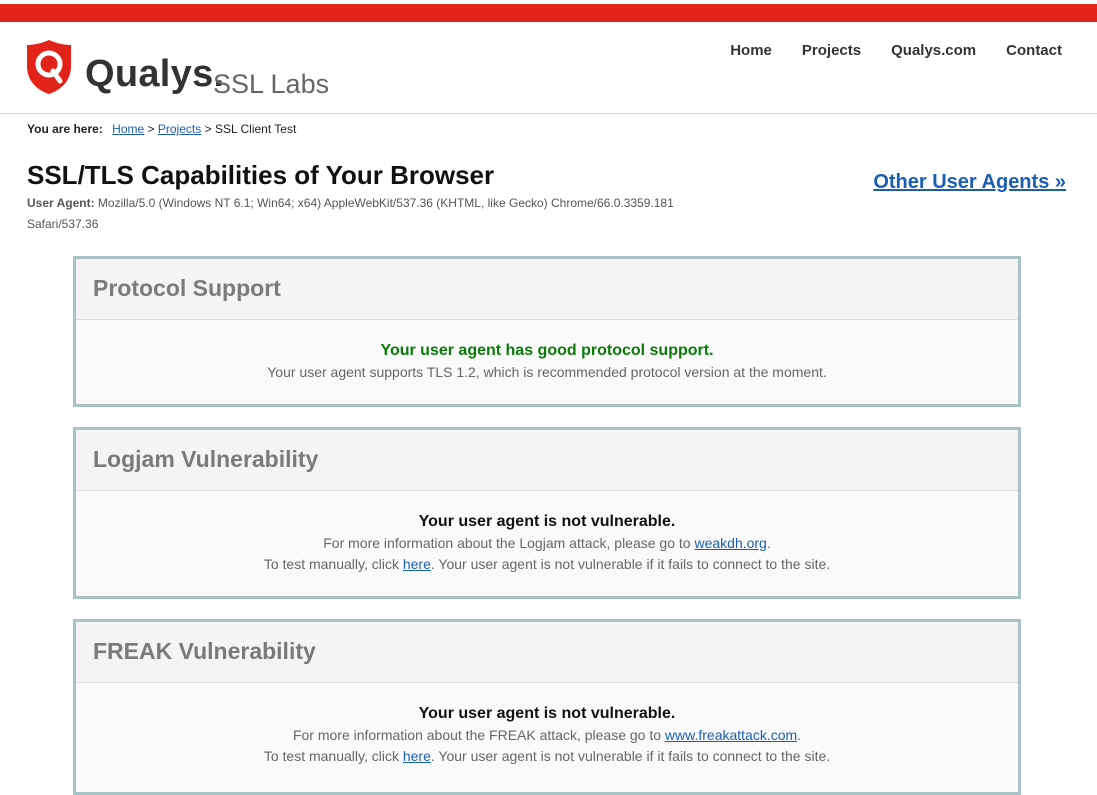 The height and width of the screenshot is (795, 1097). What do you see at coordinates (548, 13) in the screenshot?
I see `top-accent-bar` at bounding box center [548, 13].